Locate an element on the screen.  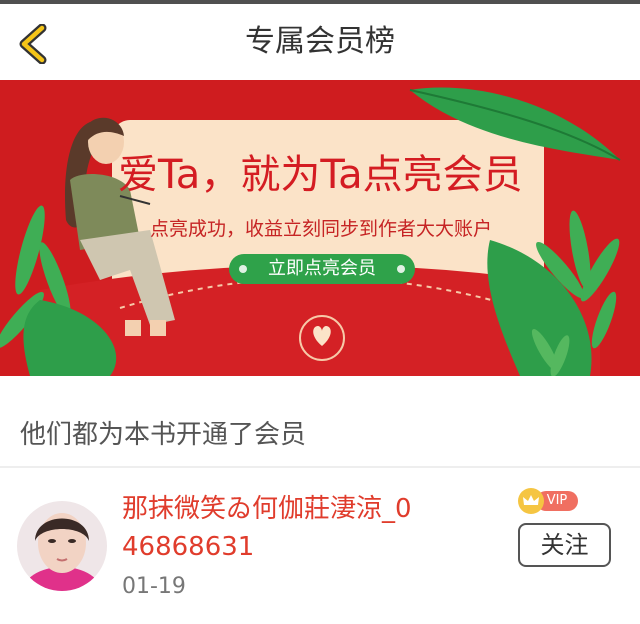
member-name: 那抹微笑ゐ何伽莊淒涼_046868631 is located at coordinates (272, 528).